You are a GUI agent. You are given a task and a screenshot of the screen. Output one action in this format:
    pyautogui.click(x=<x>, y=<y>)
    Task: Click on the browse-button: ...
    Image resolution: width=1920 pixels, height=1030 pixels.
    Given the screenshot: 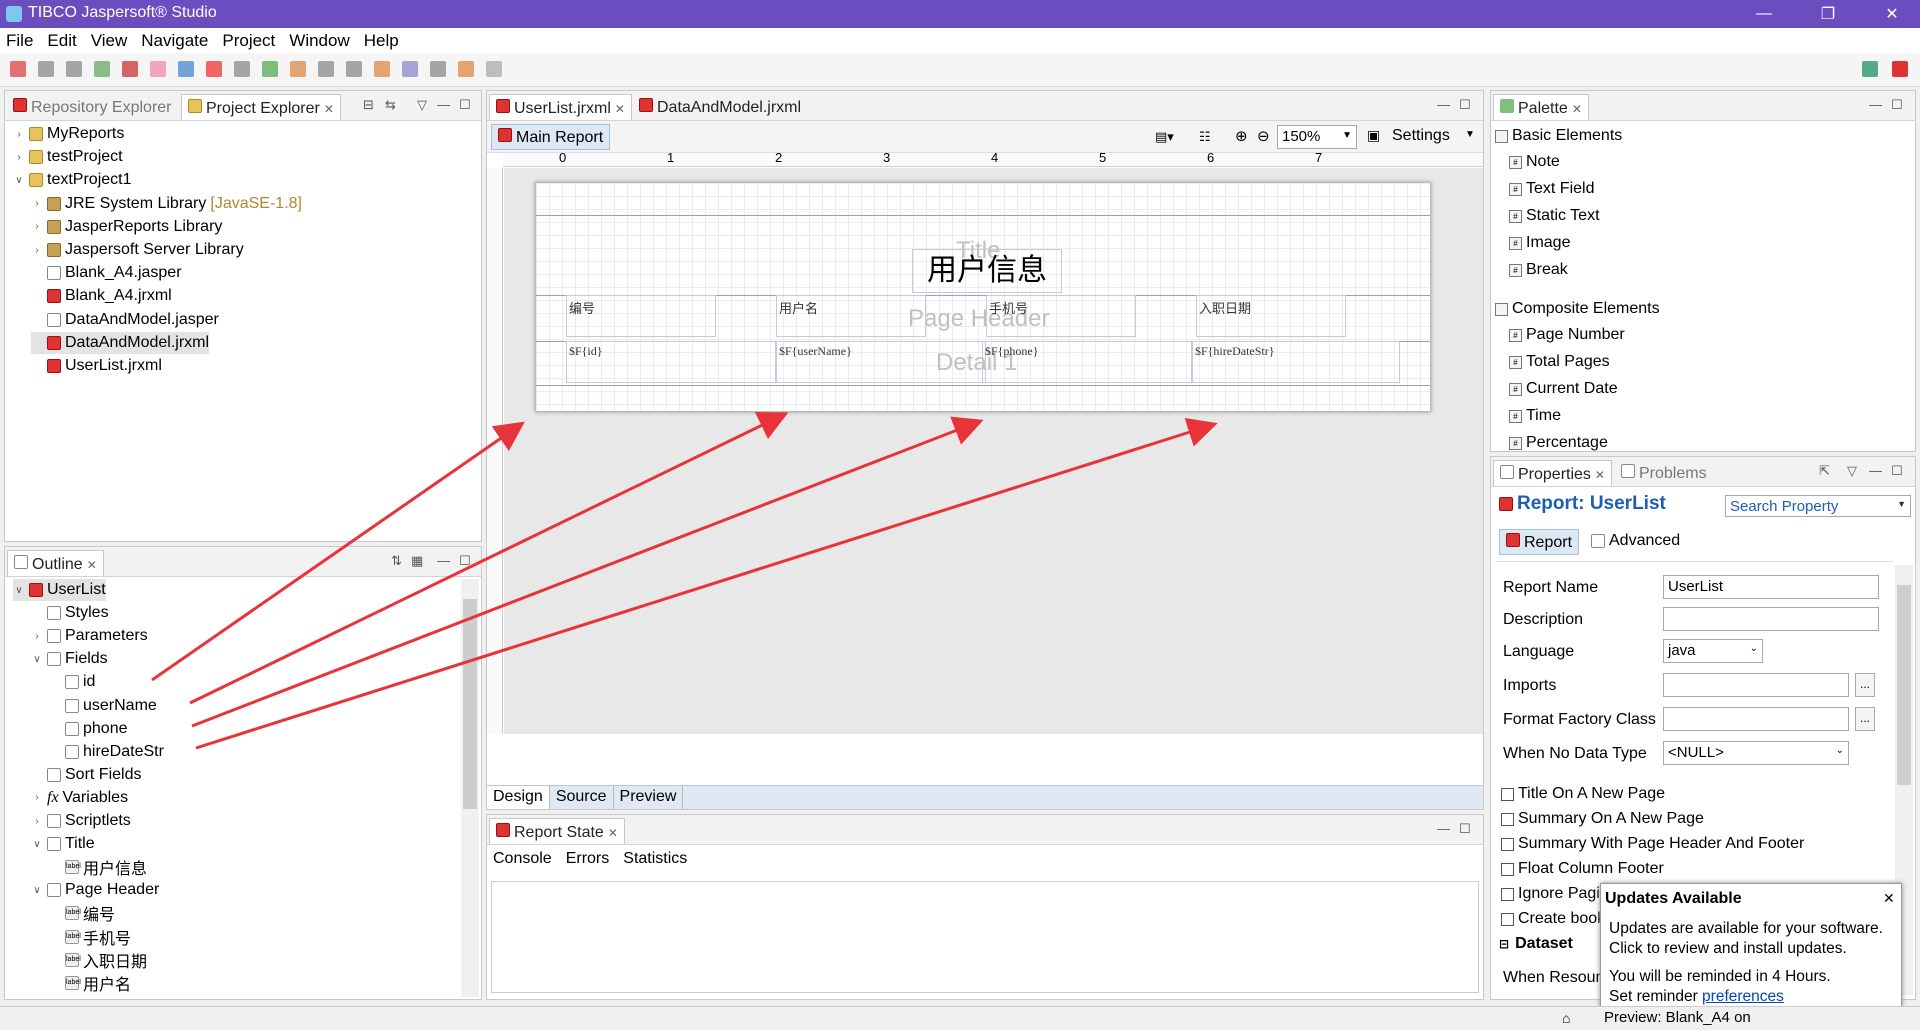 What is the action you would take?
    pyautogui.click(x=1865, y=685)
    